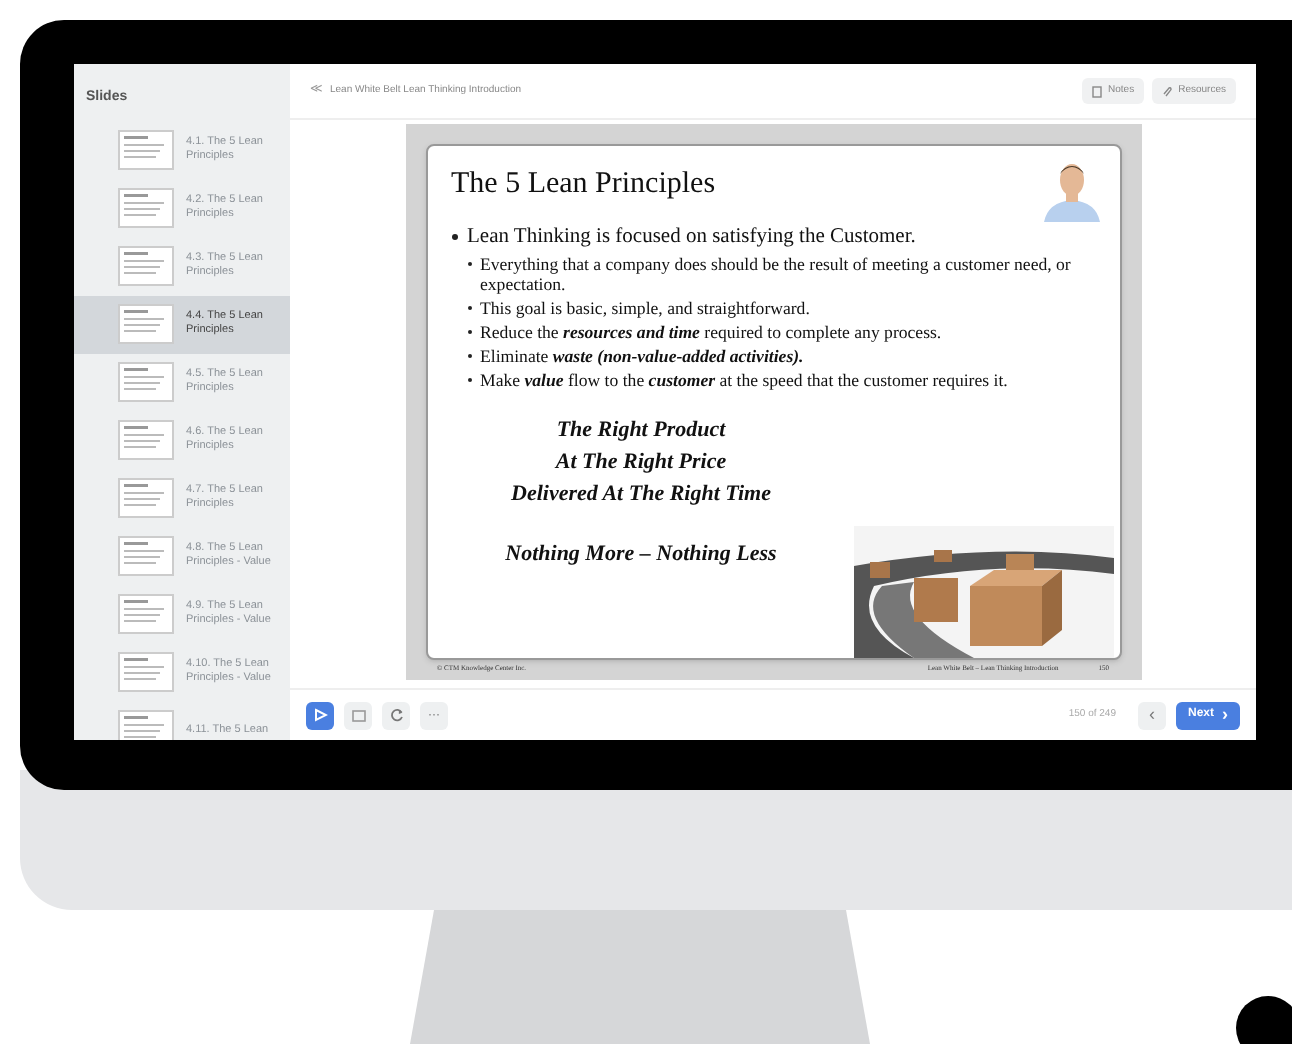 This screenshot has height=1044, width=1292. I want to click on captions-icon, so click(358, 715).